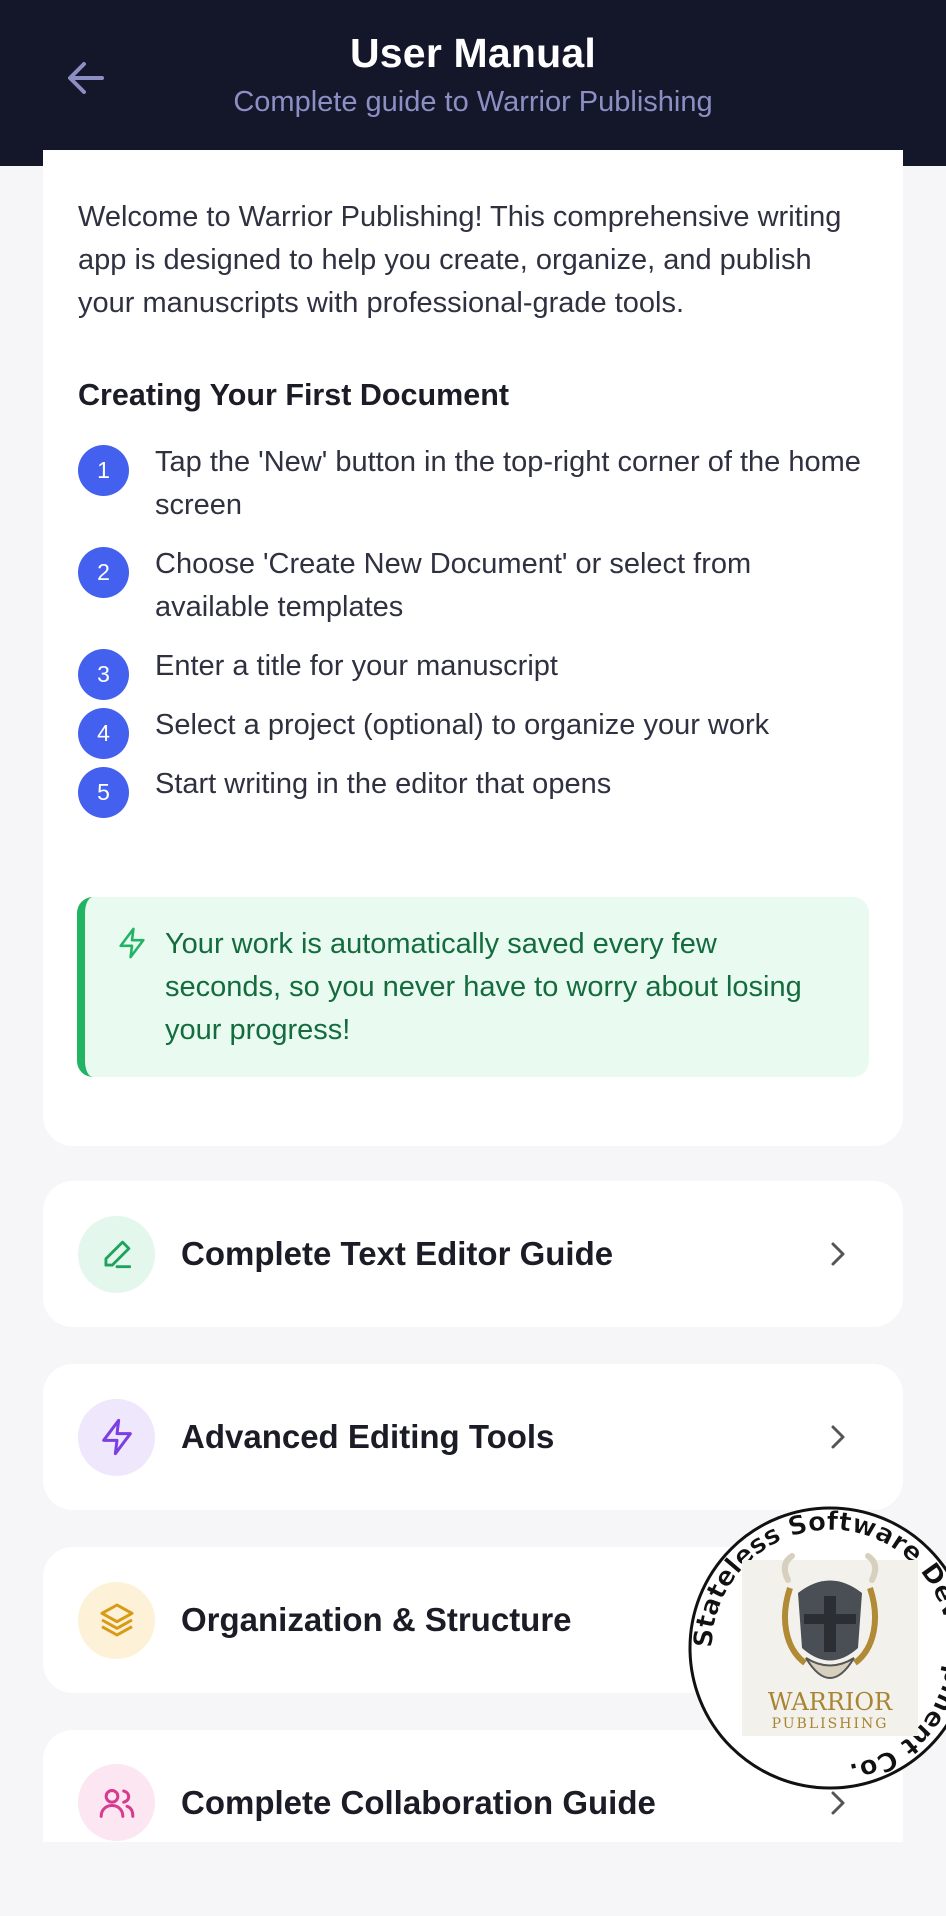 This screenshot has width=946, height=1916. What do you see at coordinates (368, 1436) in the screenshot?
I see `guide-label: Advanced Editing Tools` at bounding box center [368, 1436].